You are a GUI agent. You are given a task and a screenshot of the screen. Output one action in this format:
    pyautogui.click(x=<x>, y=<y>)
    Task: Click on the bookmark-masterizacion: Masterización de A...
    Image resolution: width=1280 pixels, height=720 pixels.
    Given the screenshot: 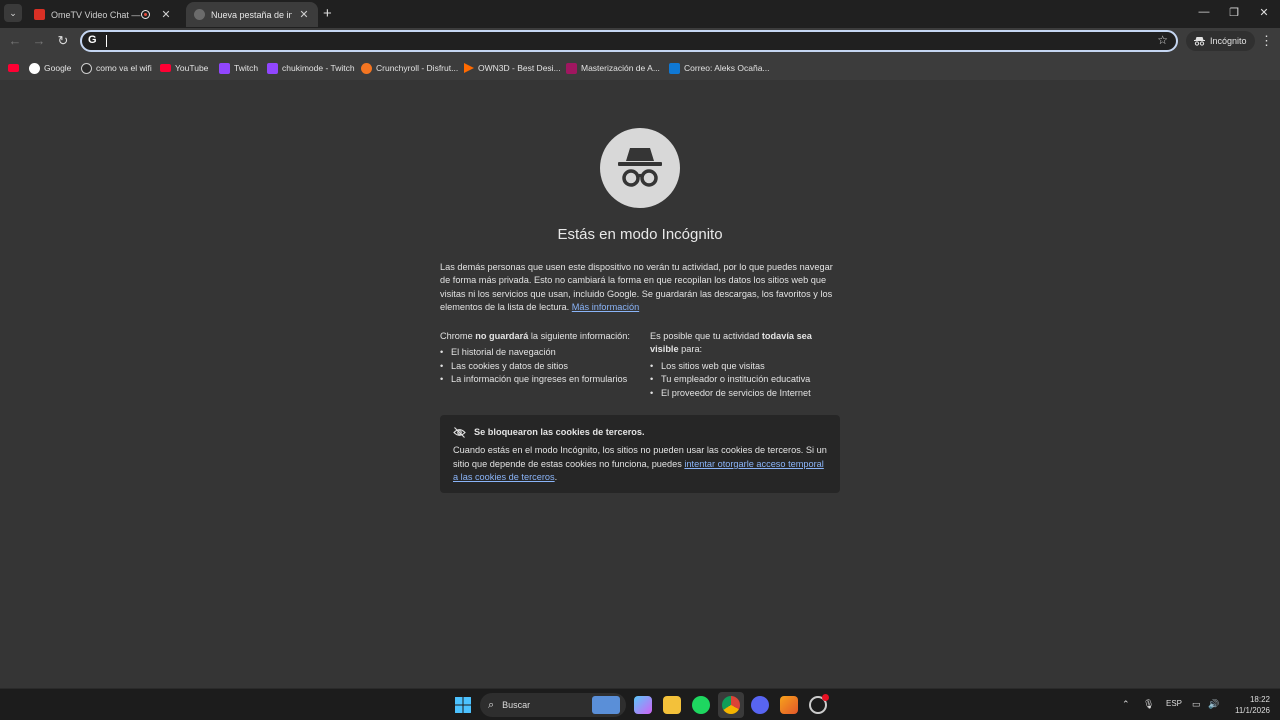 What is the action you would take?
    pyautogui.click(x=613, y=68)
    